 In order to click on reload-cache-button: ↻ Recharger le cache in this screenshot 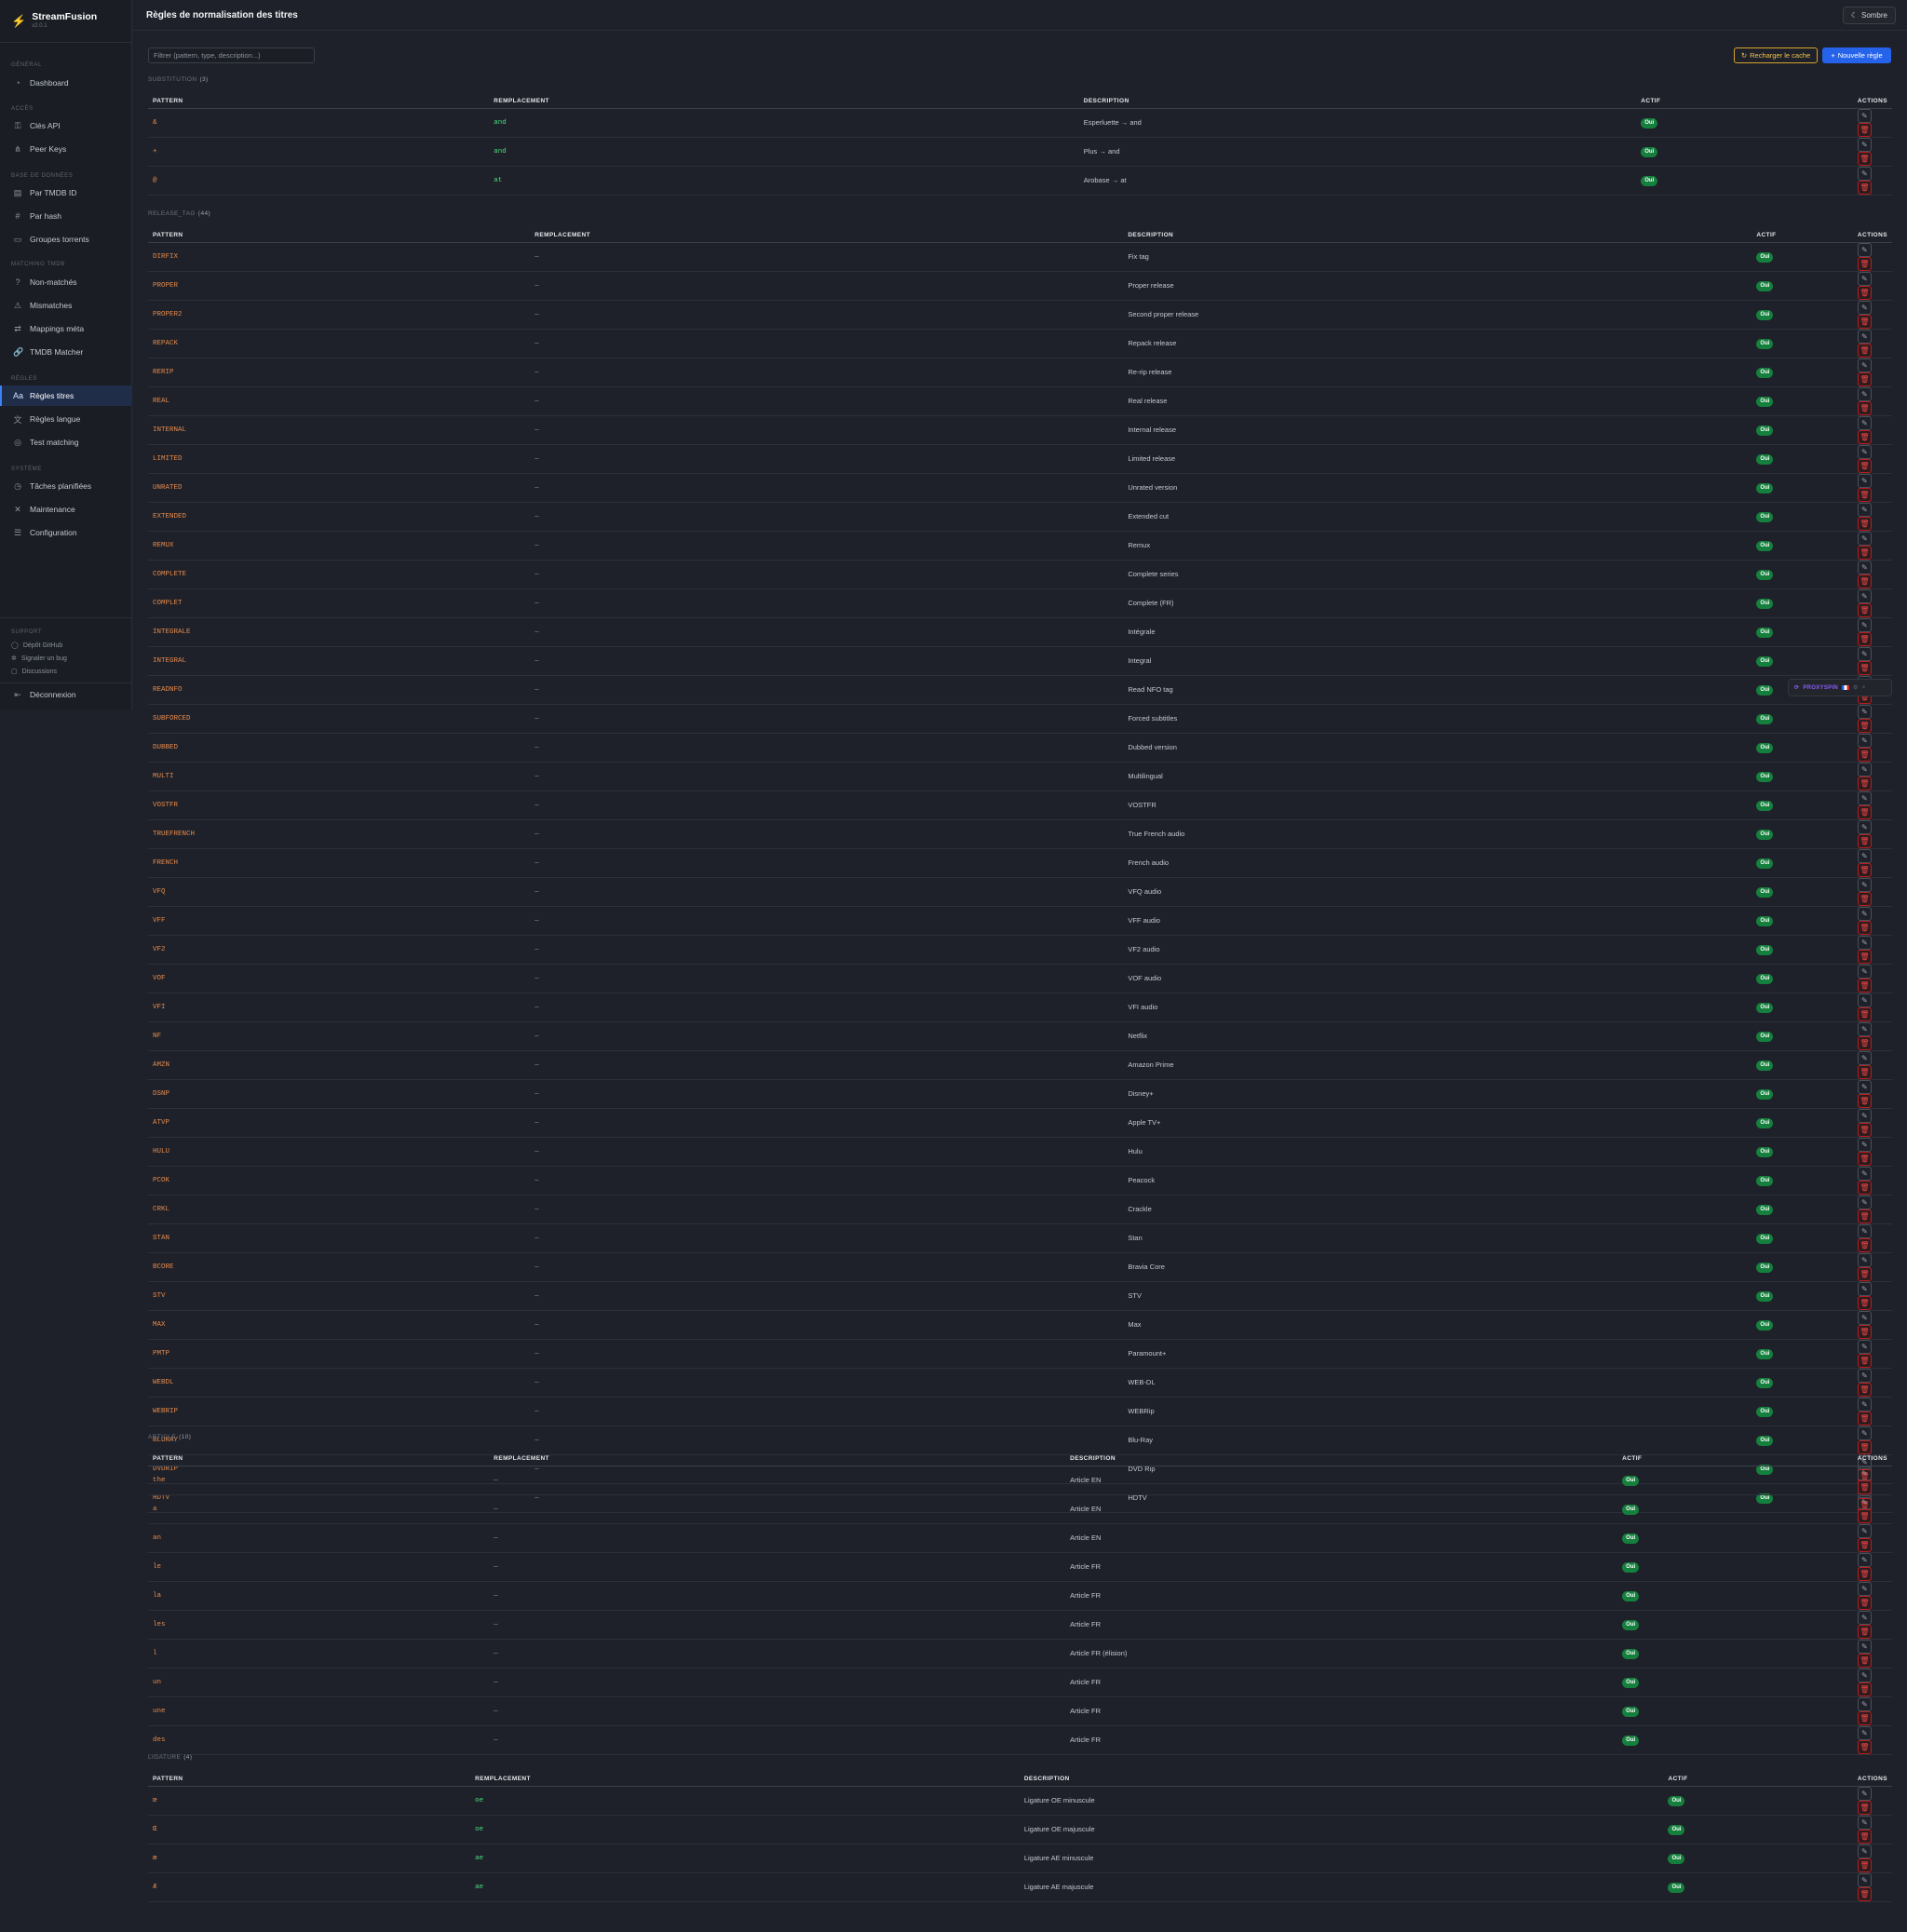, I will do `click(1776, 55)`.